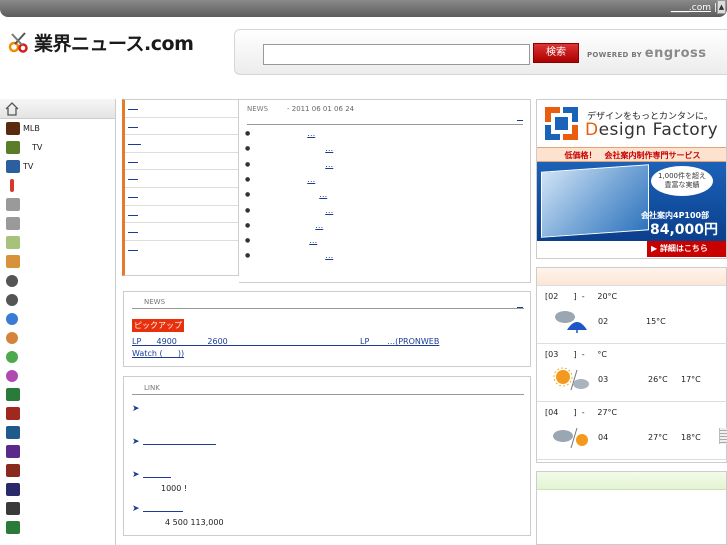 Image resolution: width=727 pixels, height=545 pixels. I want to click on domain-link: ____.com, so click(691, 8).